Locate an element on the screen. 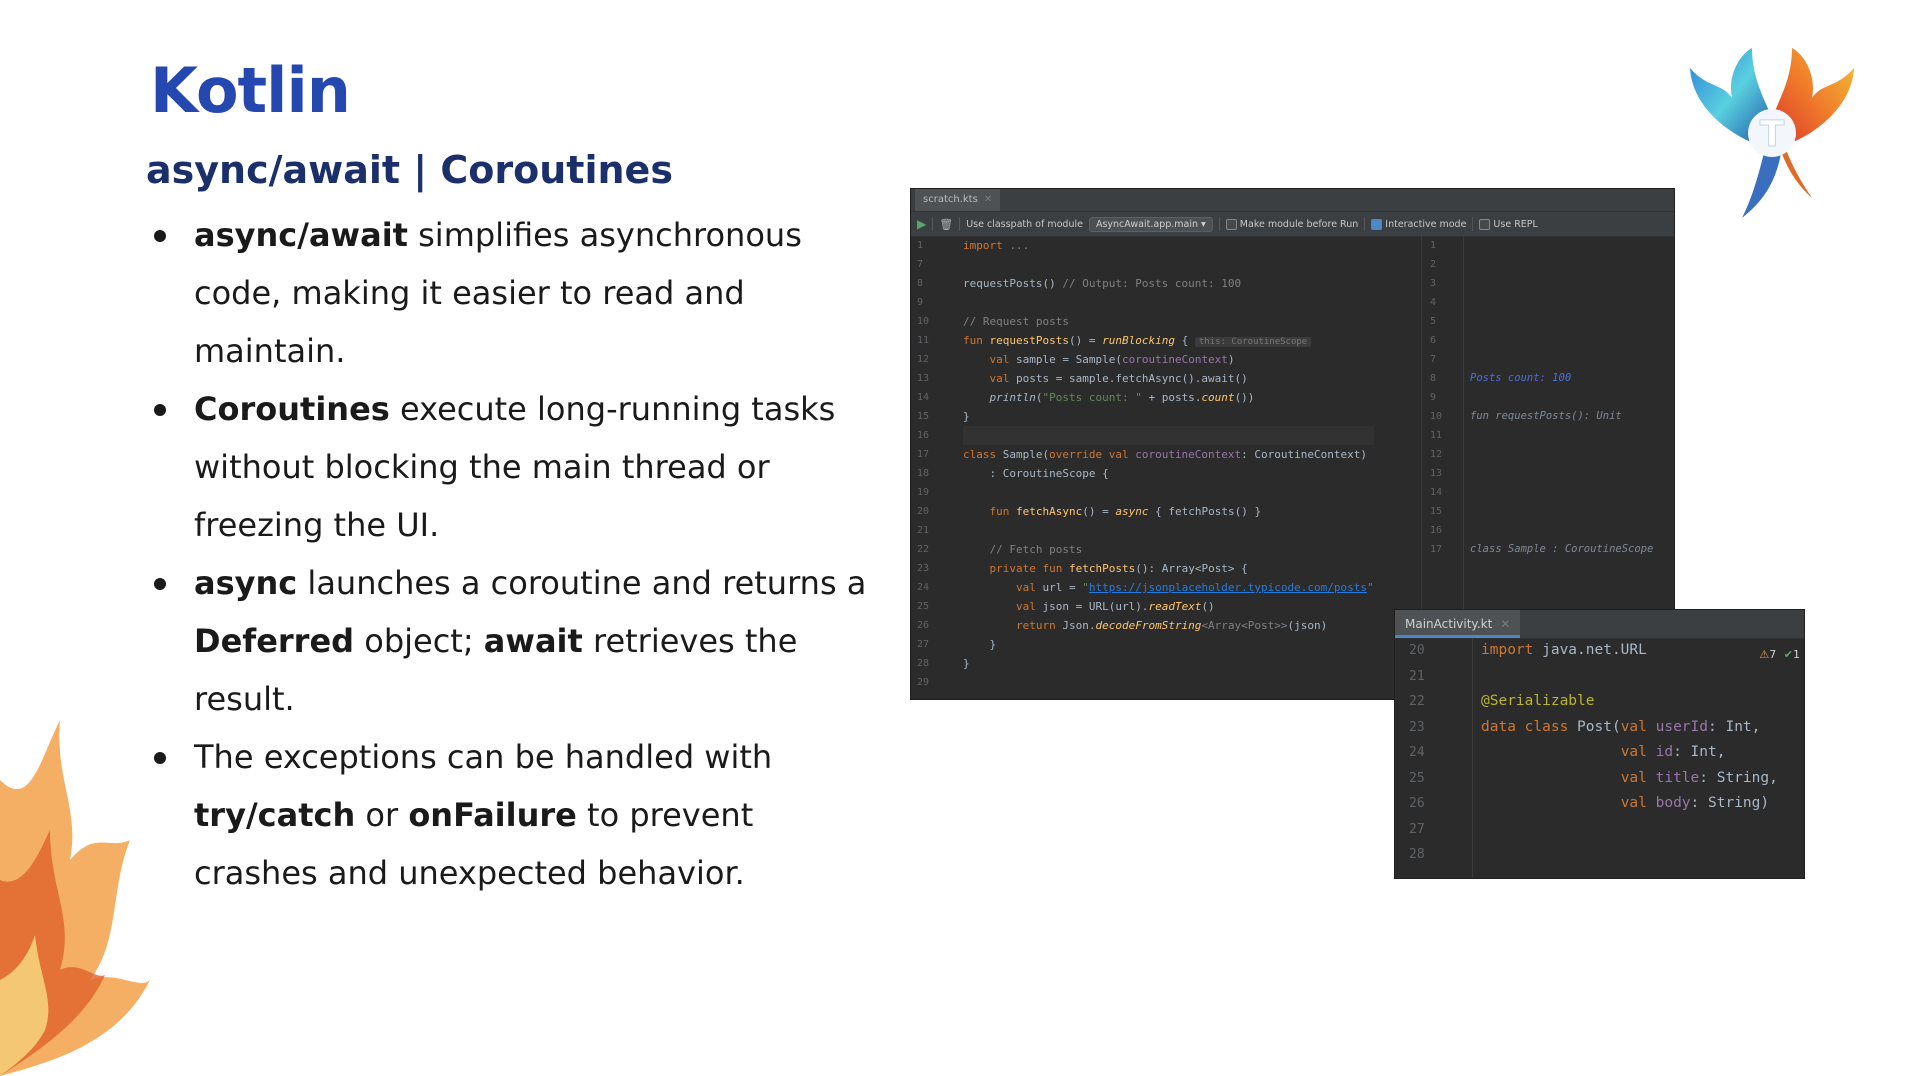 Image resolution: width=1916 pixels, height=1076 pixels. code-token: : CoroutineScope { is located at coordinates (1036, 473).